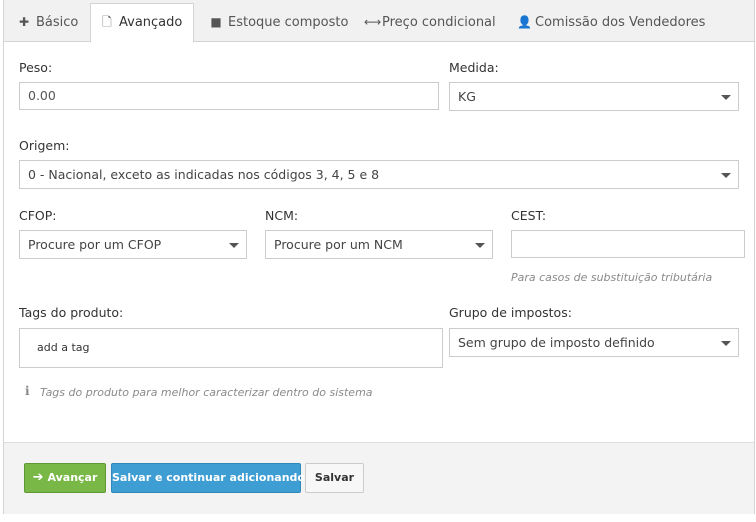  I want to click on advance-label: Avançar, so click(72, 477).